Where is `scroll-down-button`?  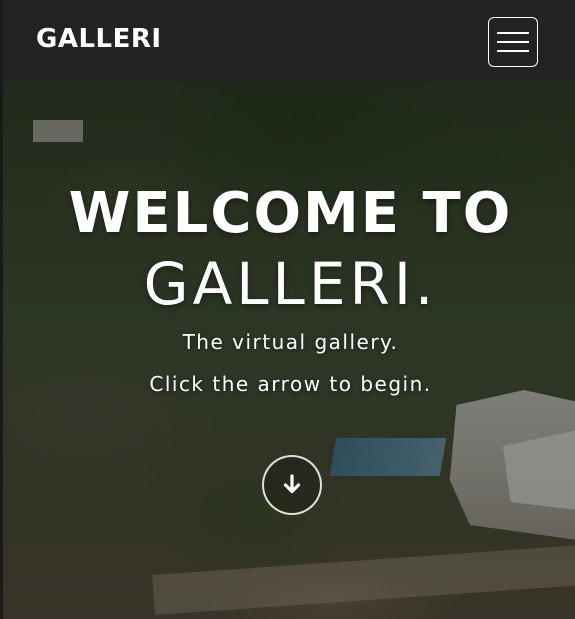 scroll-down-button is located at coordinates (292, 485).